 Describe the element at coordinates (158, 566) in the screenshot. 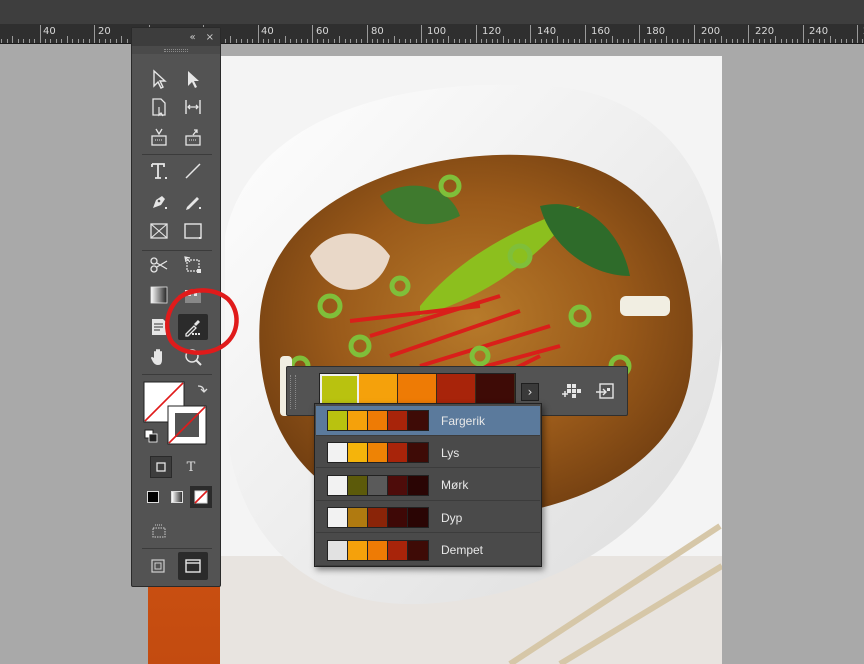

I see `view-mode-button` at that location.